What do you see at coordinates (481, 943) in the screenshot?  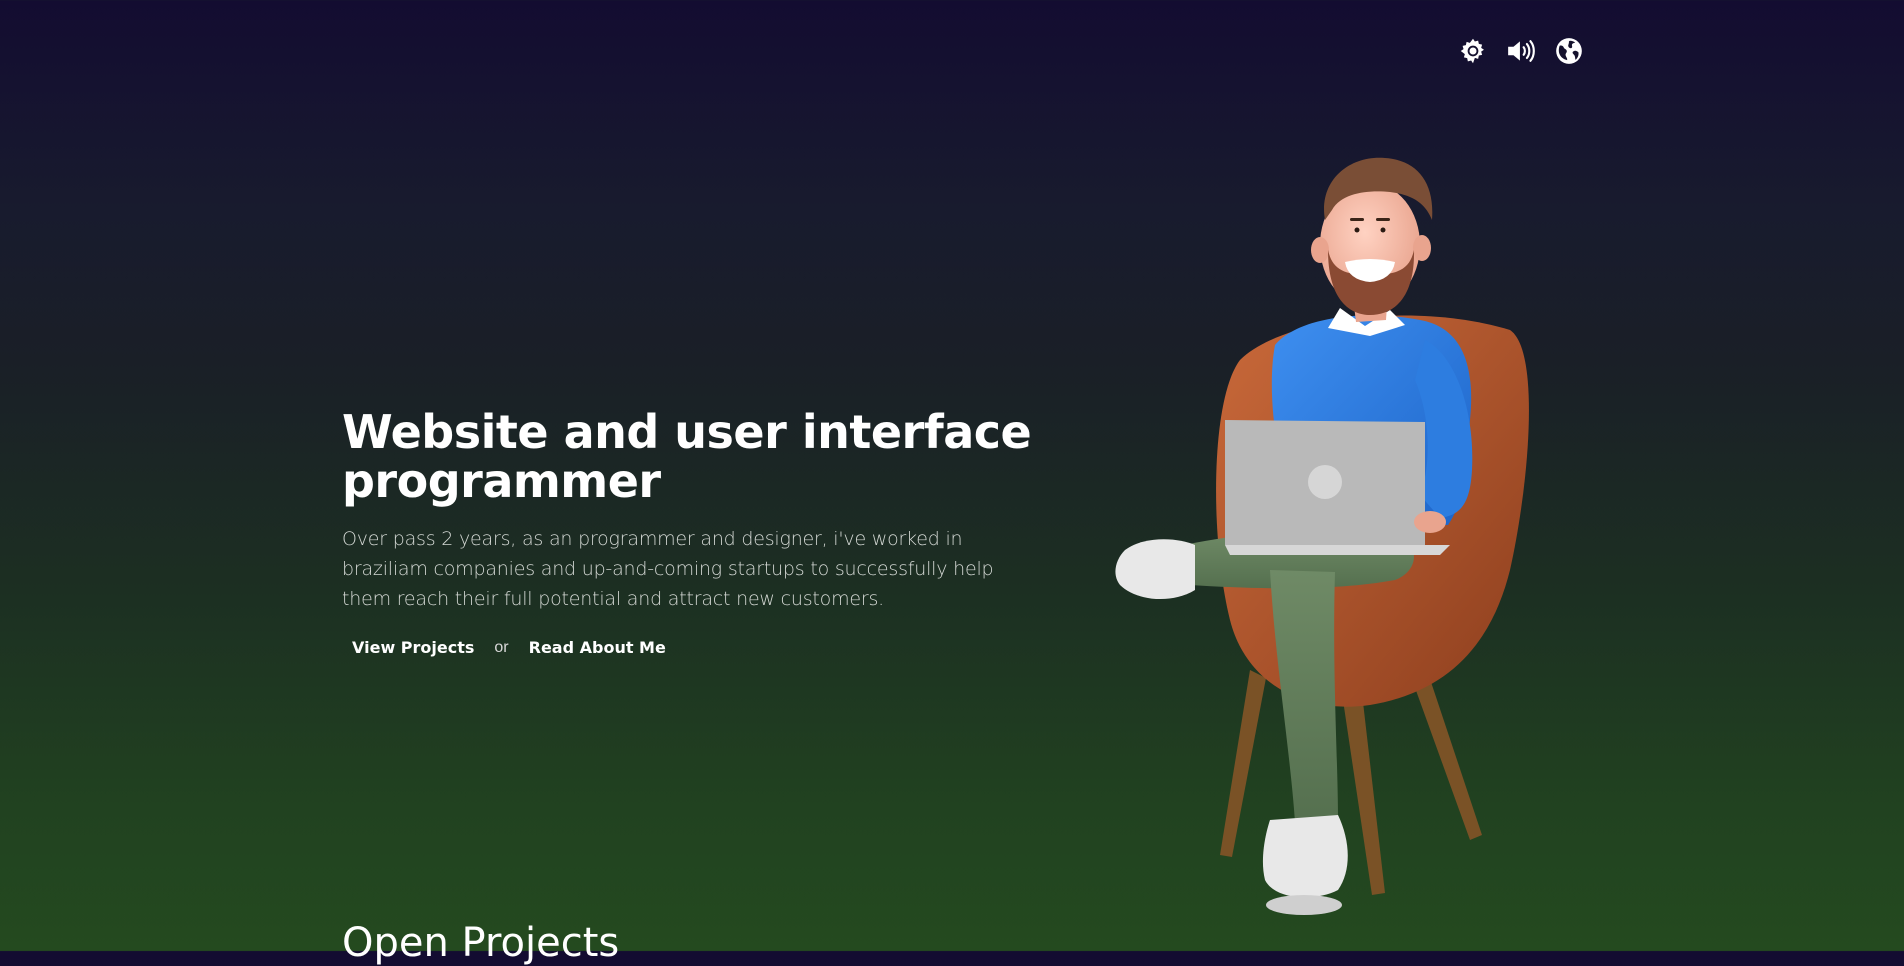 I see `open-projects-heading: Open Projects` at bounding box center [481, 943].